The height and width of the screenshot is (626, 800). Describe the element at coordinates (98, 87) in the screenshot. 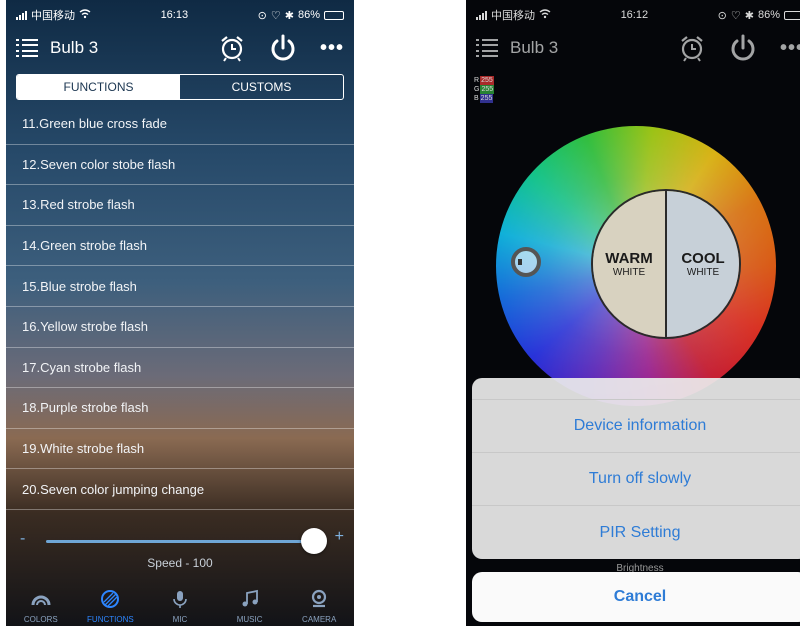

I see `tab-functions: FUNCTIONS` at that location.